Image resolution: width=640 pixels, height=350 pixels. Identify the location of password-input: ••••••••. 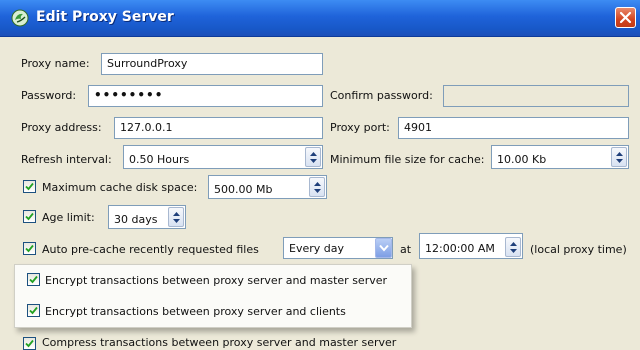
(205, 96).